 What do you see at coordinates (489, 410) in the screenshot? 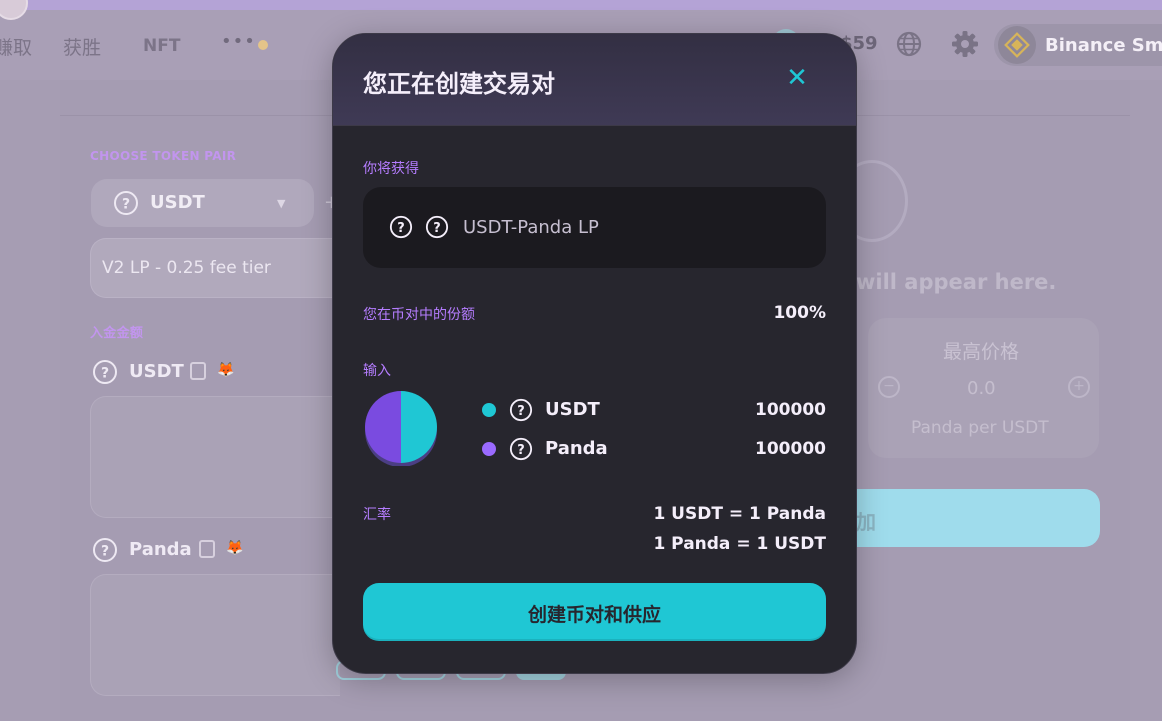
I see `usdt-color-dot` at bounding box center [489, 410].